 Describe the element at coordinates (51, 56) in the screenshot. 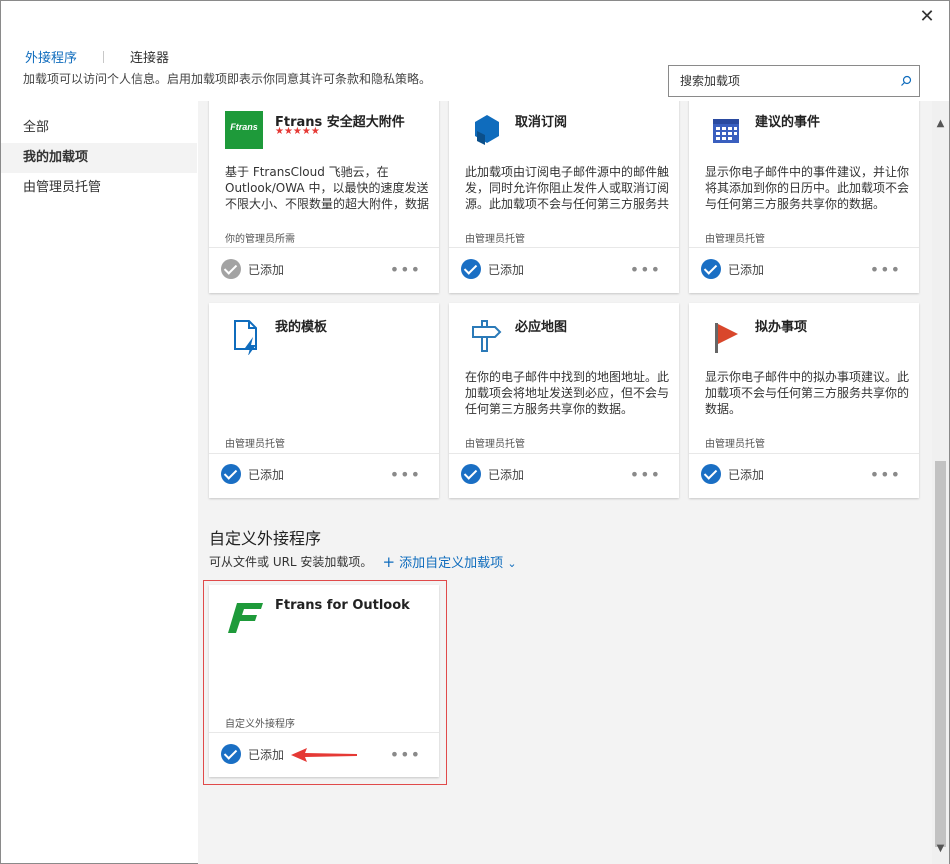

I see `tab-addins: 外接程序` at that location.